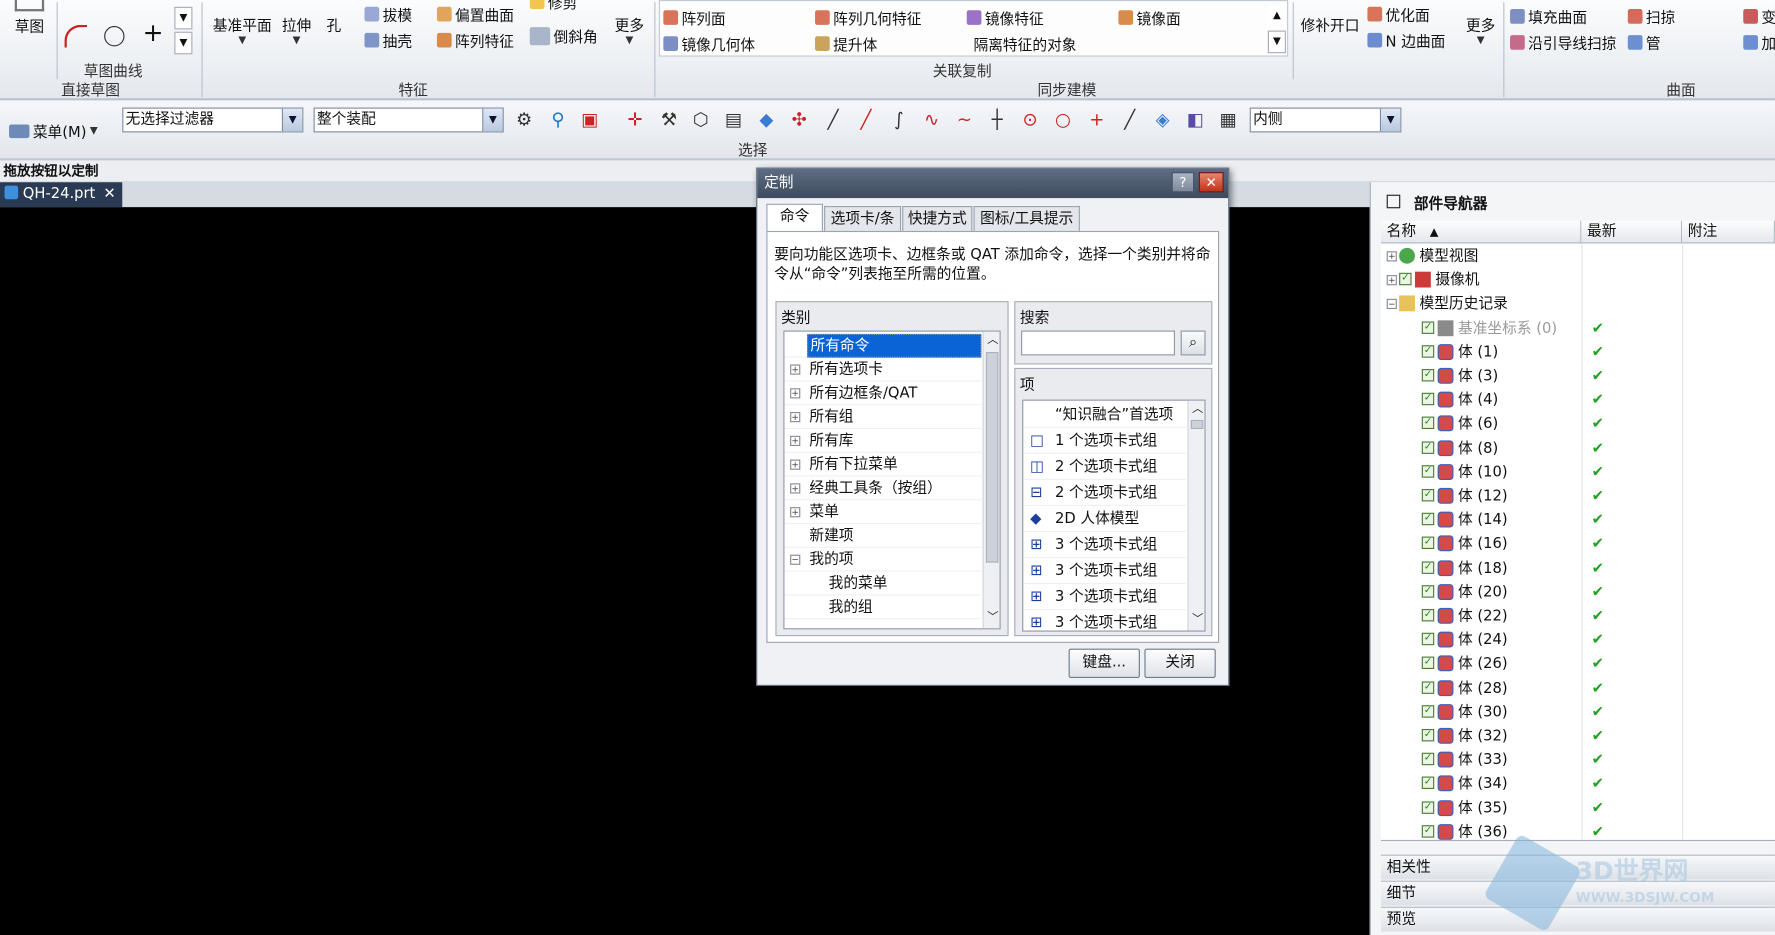 This screenshot has width=1775, height=935. What do you see at coordinates (1105, 493) in the screenshot?
I see `command-item: ⊟ 2 个选项卡式组` at bounding box center [1105, 493].